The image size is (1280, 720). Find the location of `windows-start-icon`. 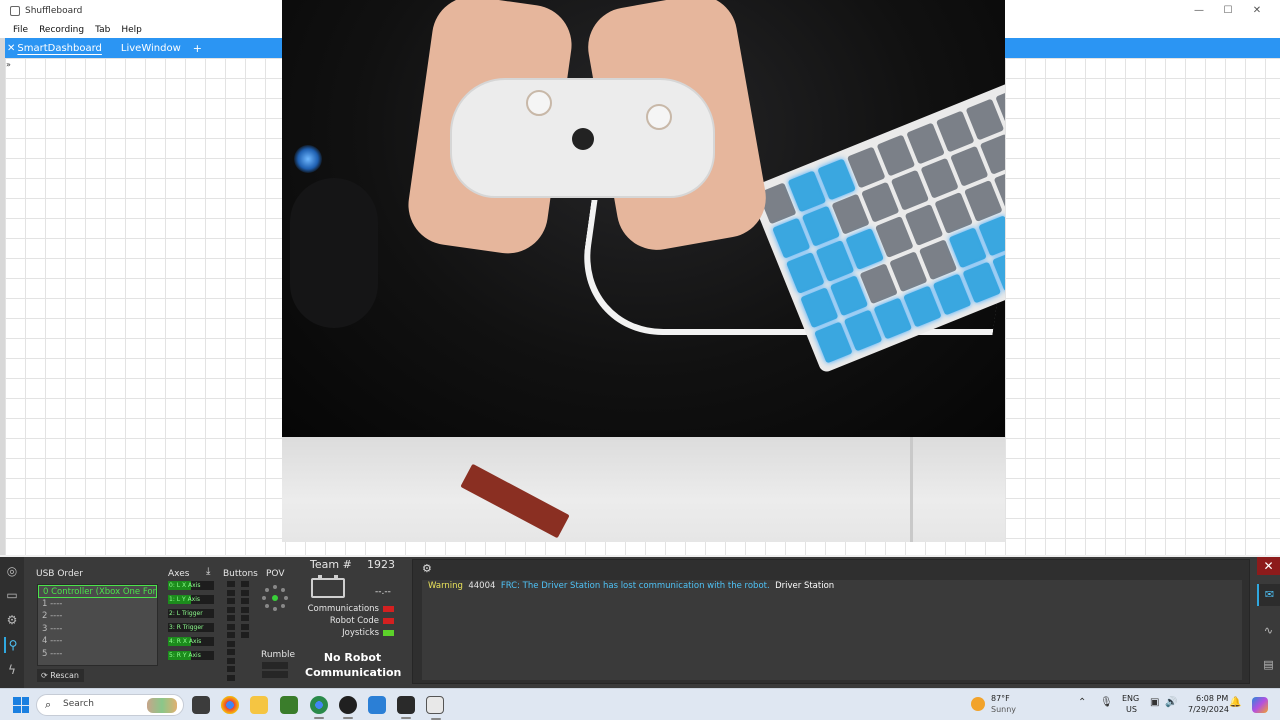

windows-start-icon is located at coordinates (21, 705).